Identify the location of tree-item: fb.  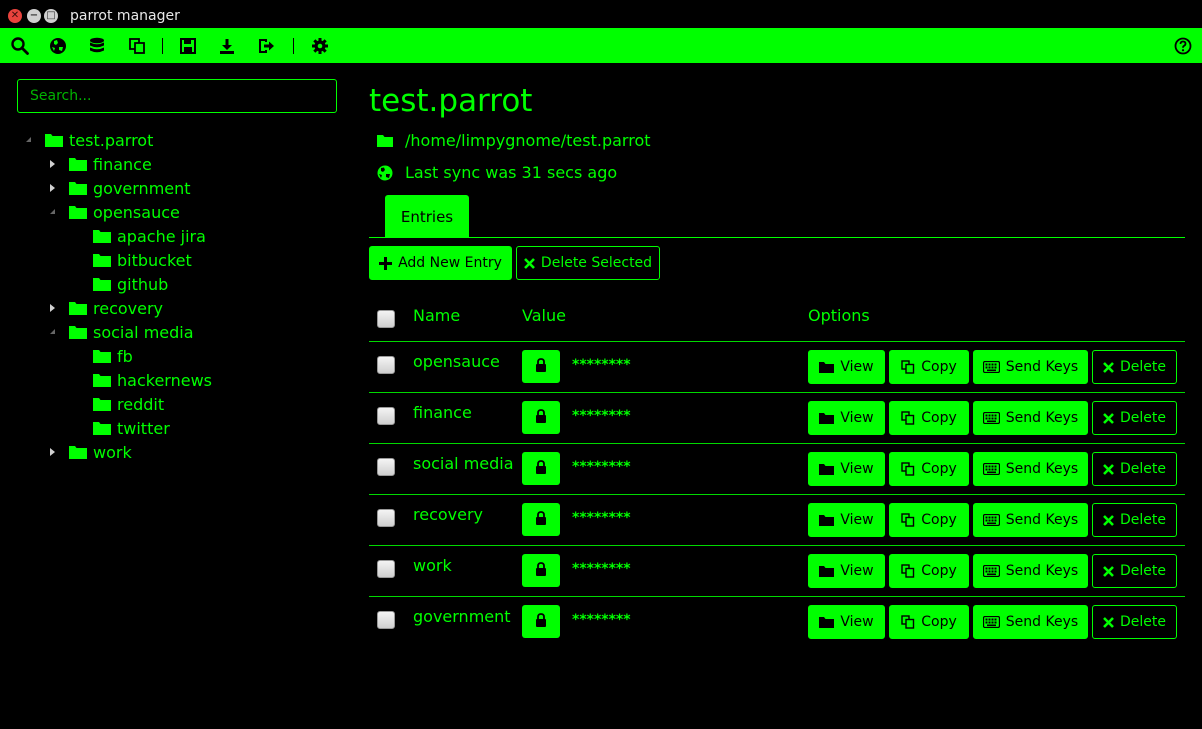
(113, 356).